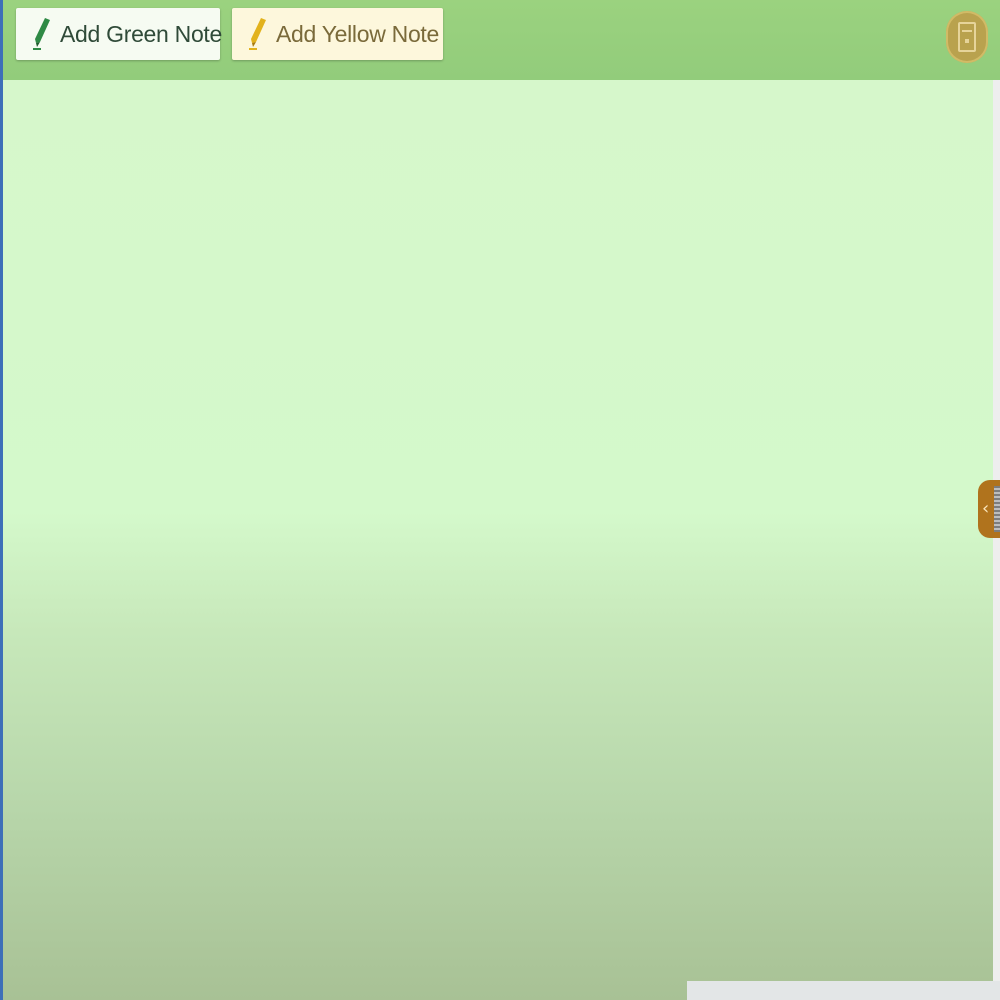 The image size is (1000, 1000). Describe the element at coordinates (141, 33) in the screenshot. I see `add-green-note-label: Add Green Note` at that location.